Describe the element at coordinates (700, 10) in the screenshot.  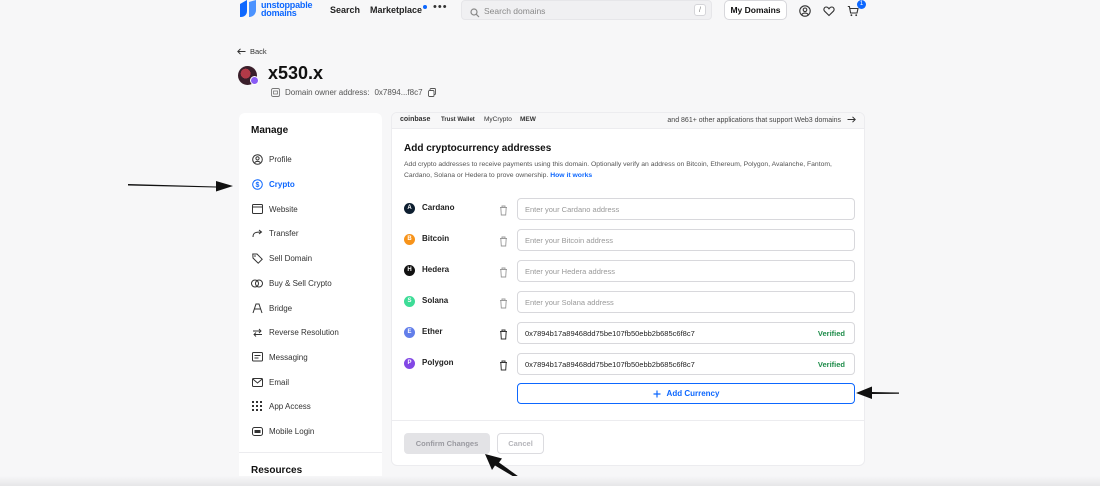
I see `search-shortcut-key: /` at that location.